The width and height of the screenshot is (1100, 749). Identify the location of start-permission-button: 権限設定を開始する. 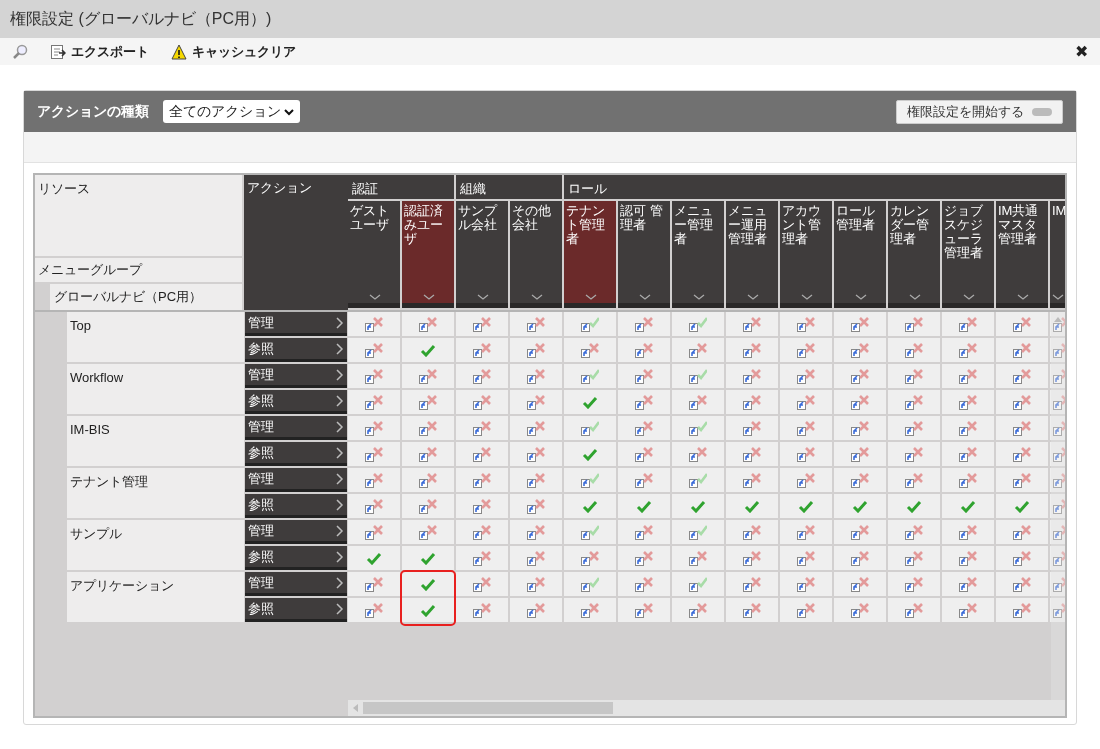
(979, 111).